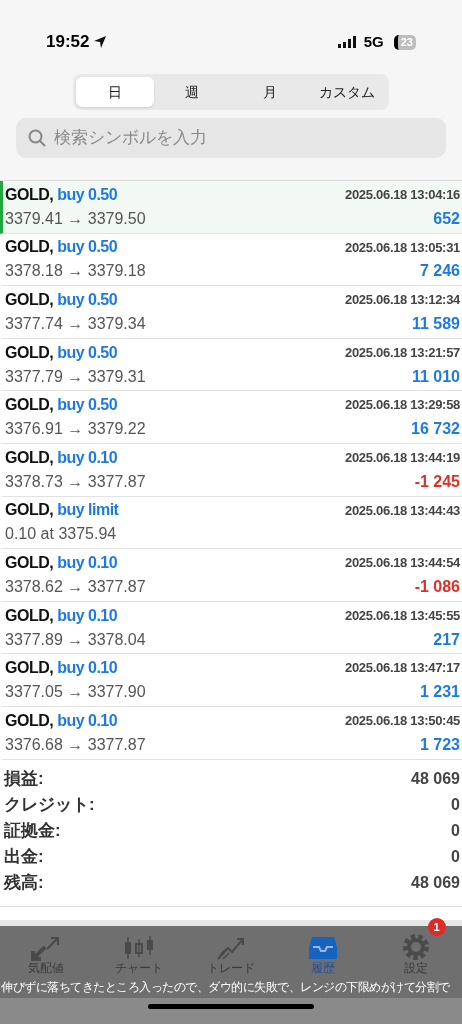 This screenshot has width=462, height=1024. Describe the element at coordinates (270, 92) in the screenshot. I see `period-tab: 月` at that location.